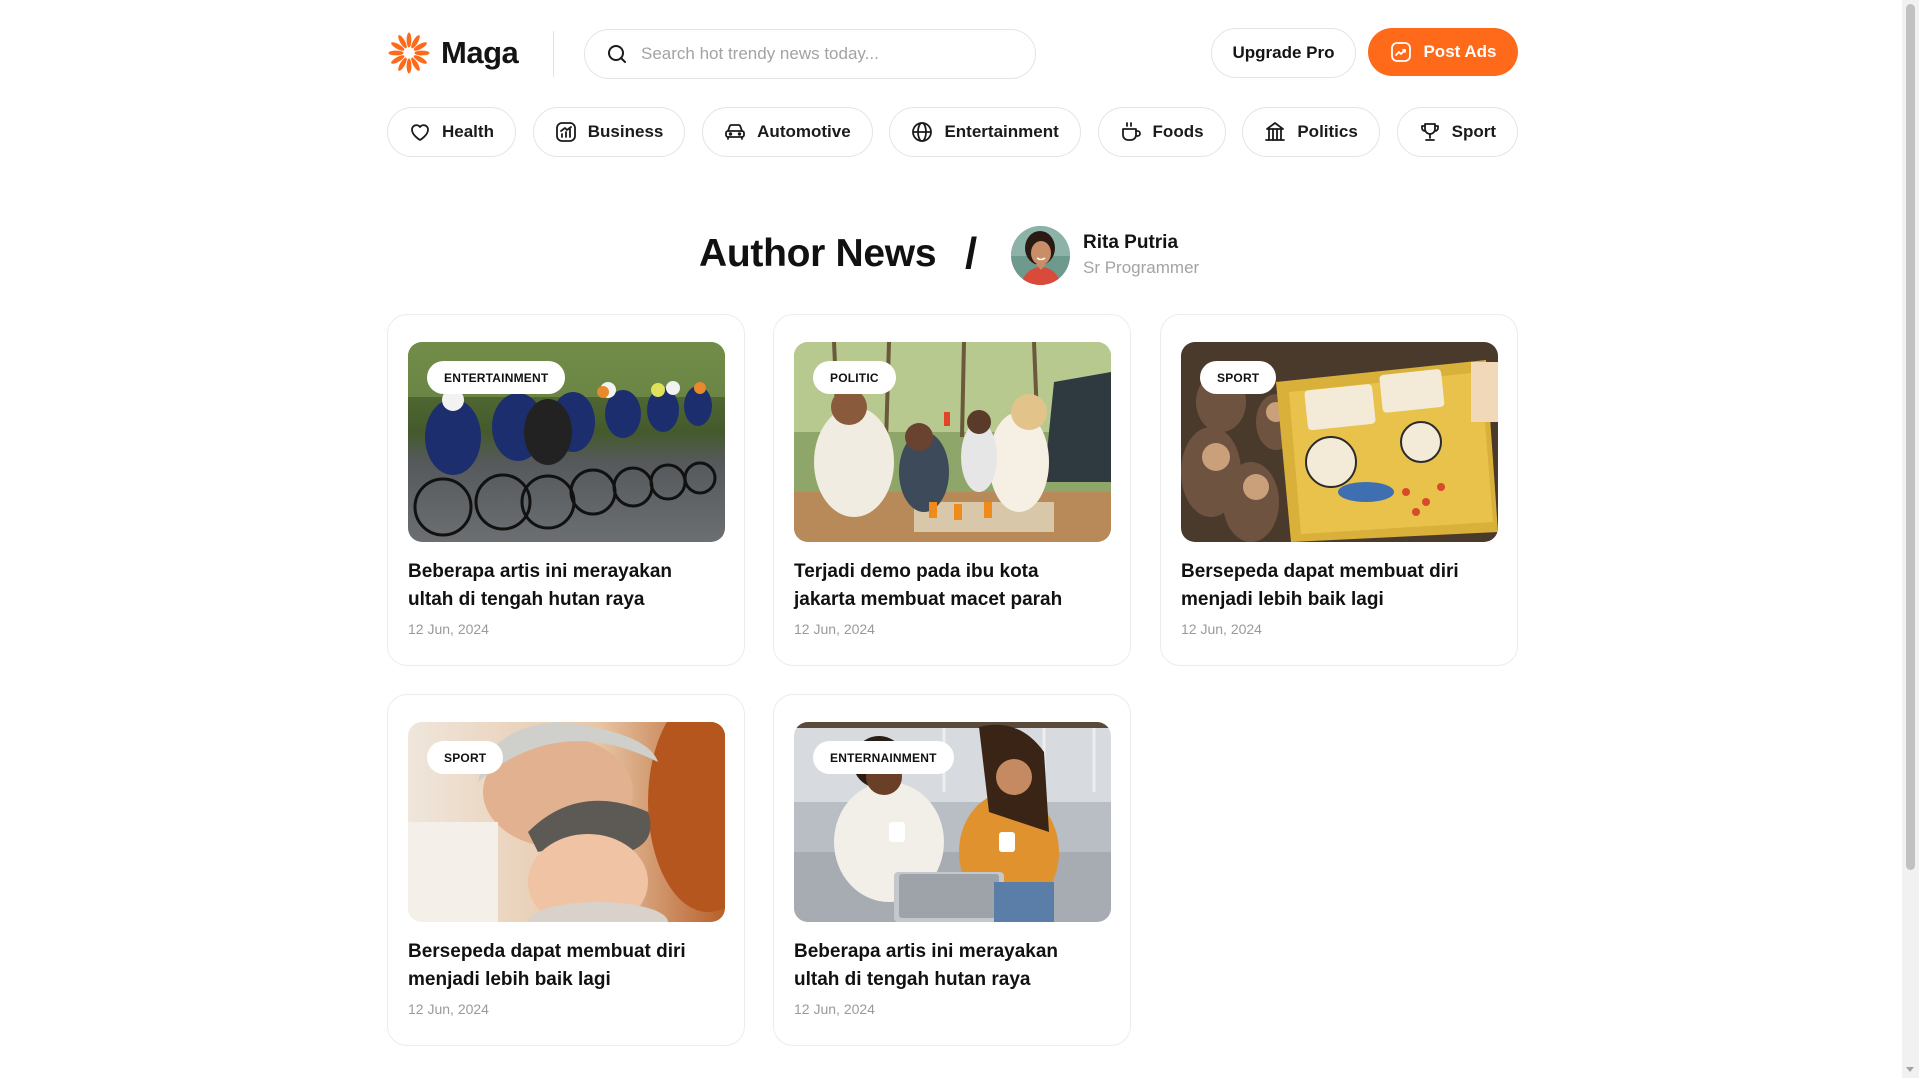 This screenshot has width=1919, height=1078. I want to click on search-icon, so click(617, 54).